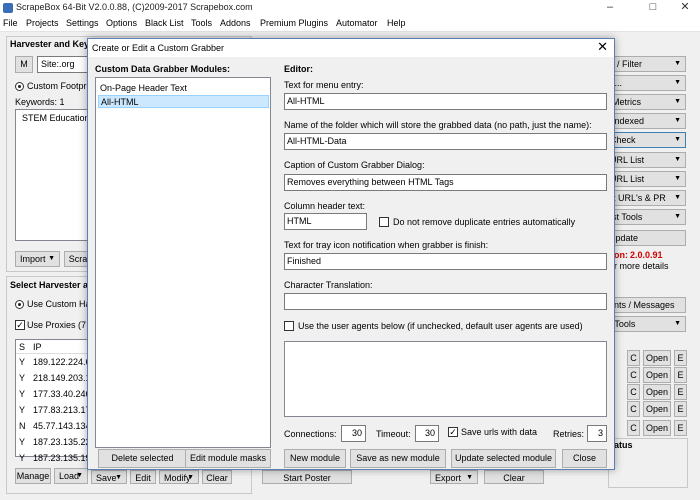  What do you see at coordinates (62, 426) in the screenshot?
I see `proxy-ip: 45.77.143.134` at bounding box center [62, 426].